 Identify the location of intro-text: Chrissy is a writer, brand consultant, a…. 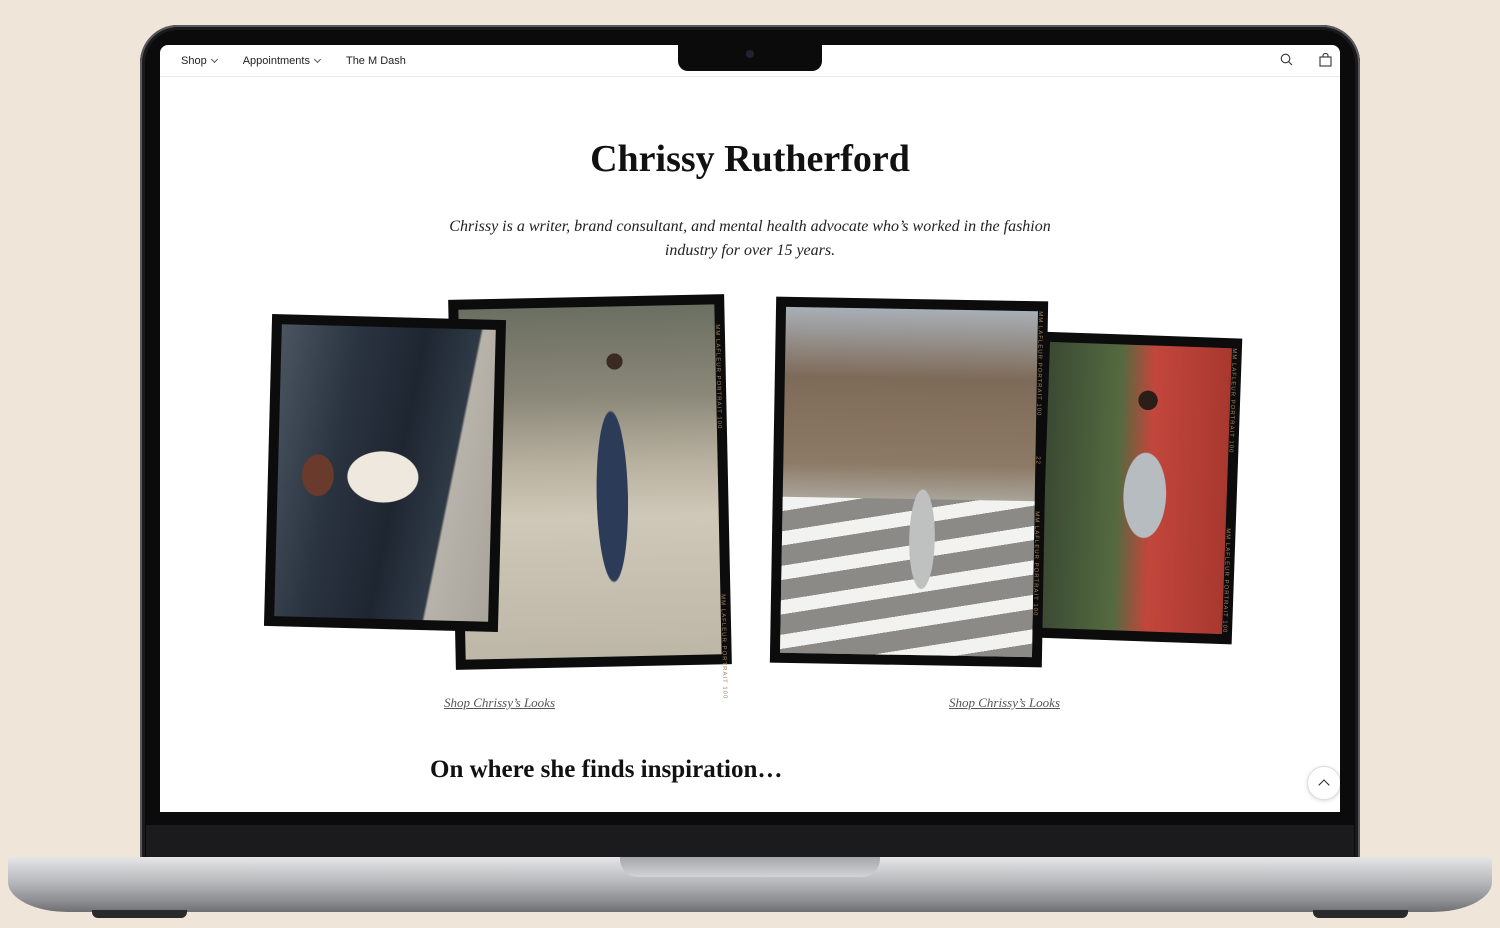
(750, 238).